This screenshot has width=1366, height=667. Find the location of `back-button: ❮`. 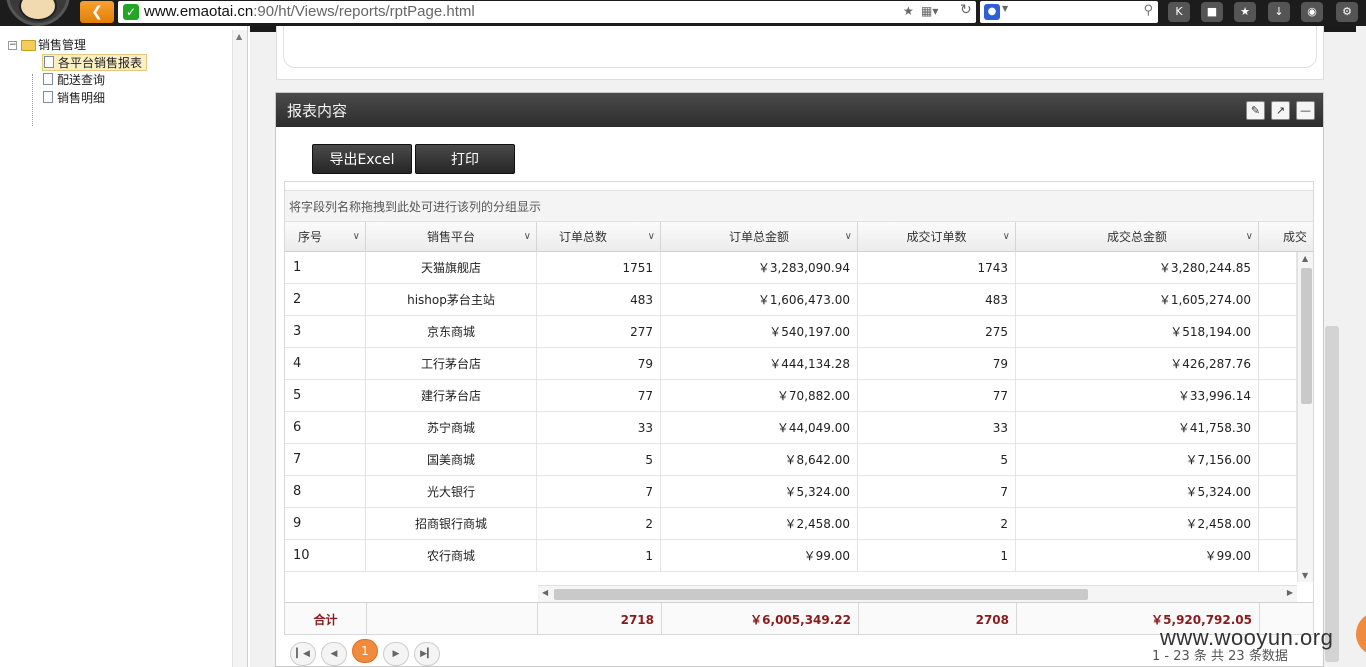

back-button: ❮ is located at coordinates (97, 12).